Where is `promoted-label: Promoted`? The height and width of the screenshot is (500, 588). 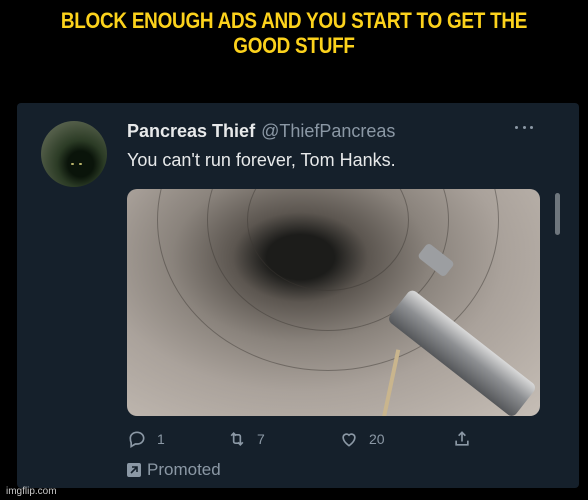 promoted-label: Promoted is located at coordinates (174, 470).